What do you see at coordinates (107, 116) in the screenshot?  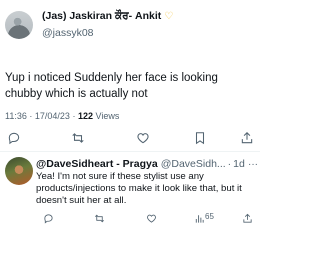 I see `views-label: Views` at bounding box center [107, 116].